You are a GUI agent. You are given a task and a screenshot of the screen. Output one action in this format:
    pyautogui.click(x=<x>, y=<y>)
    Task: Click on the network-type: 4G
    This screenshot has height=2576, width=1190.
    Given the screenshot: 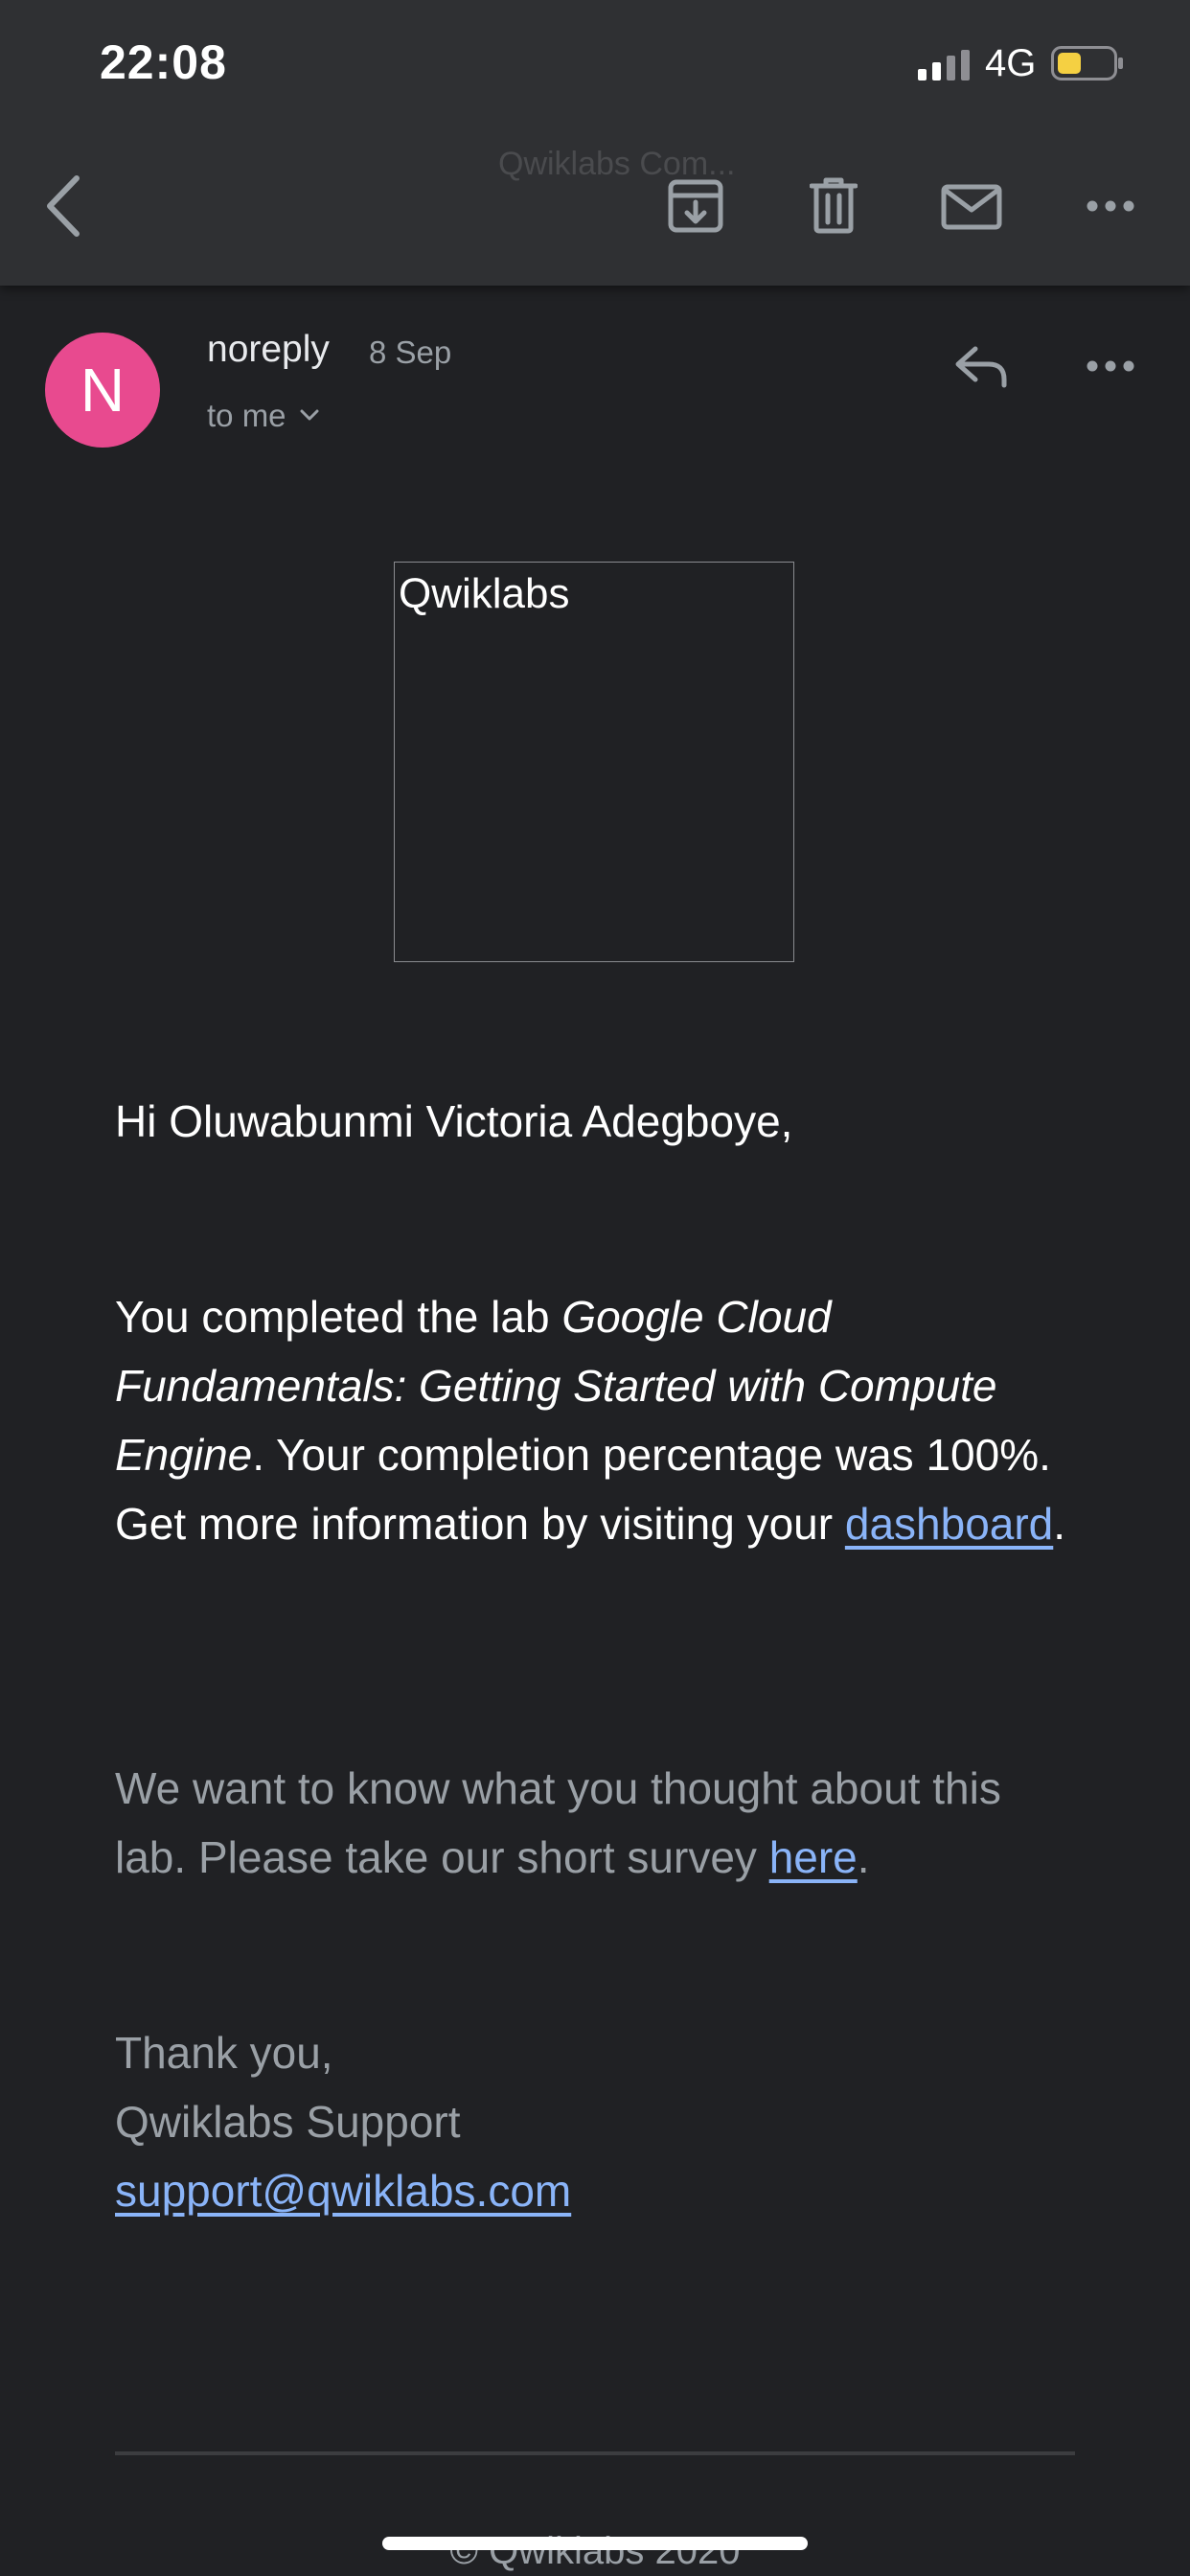 What is the action you would take?
    pyautogui.click(x=1011, y=63)
    